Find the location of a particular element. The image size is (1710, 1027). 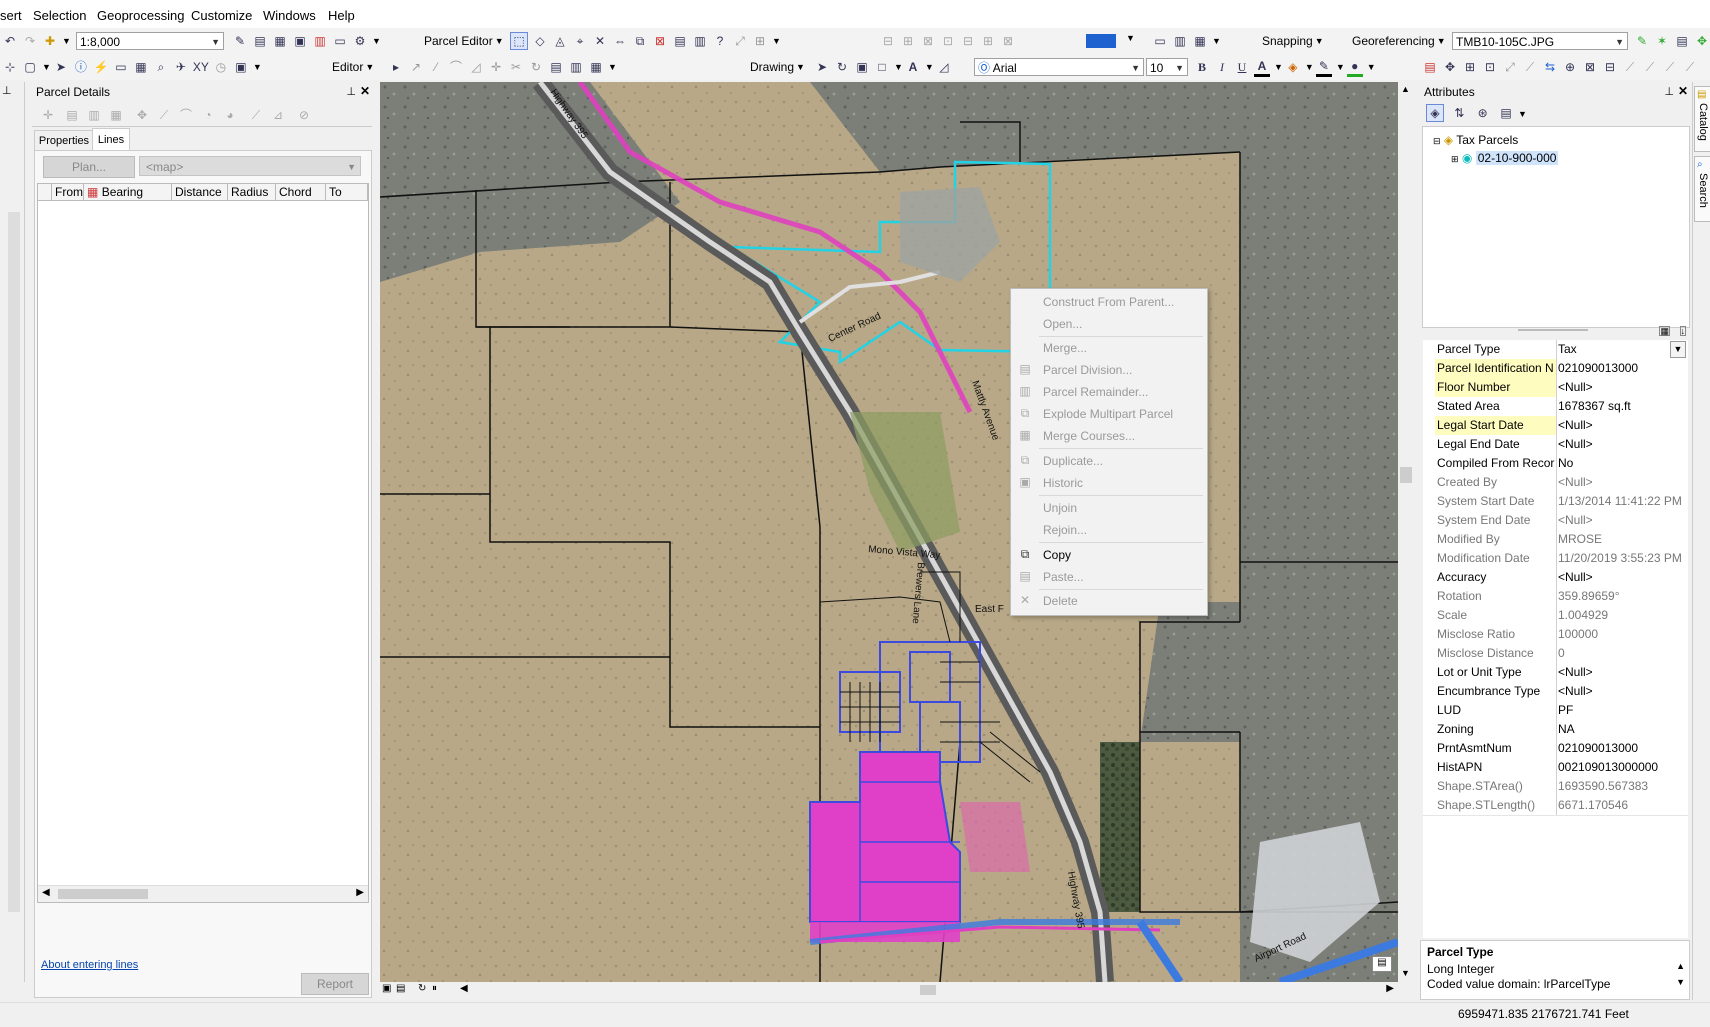

zoom-graphics-icon: ▣ is located at coordinates (862, 67).